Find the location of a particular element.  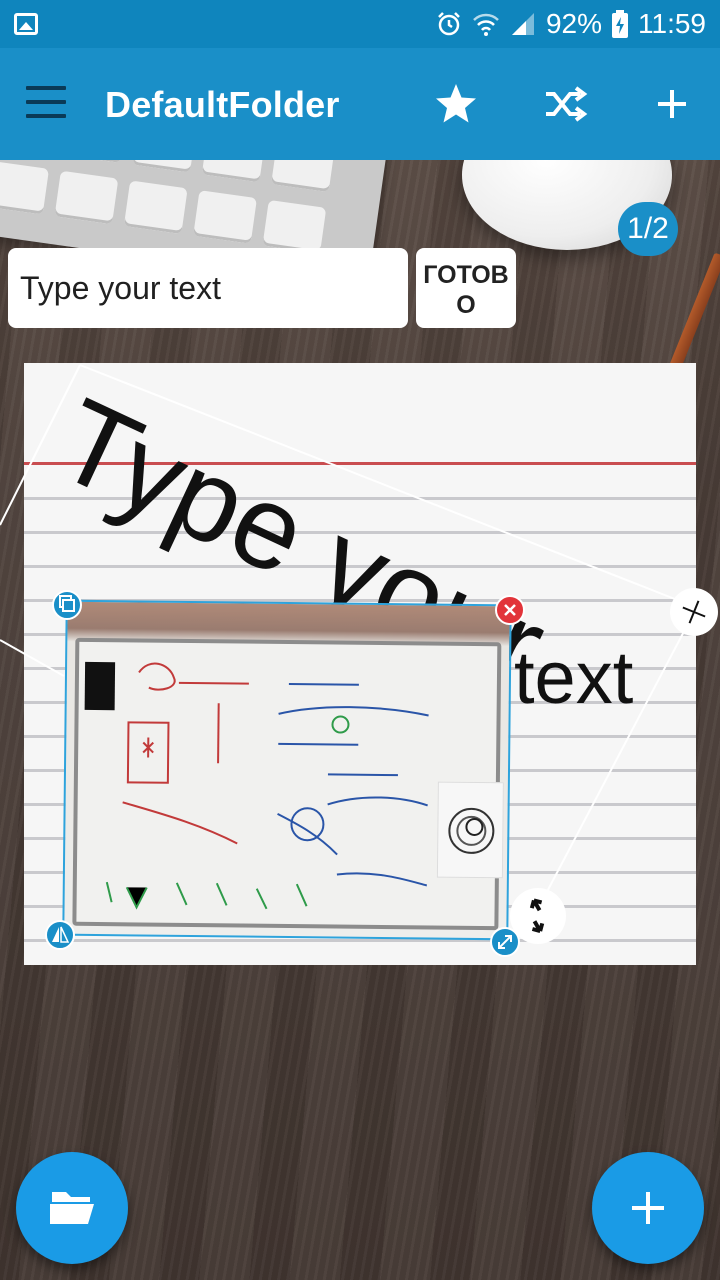

pencil-photo is located at coordinates (693, 315).